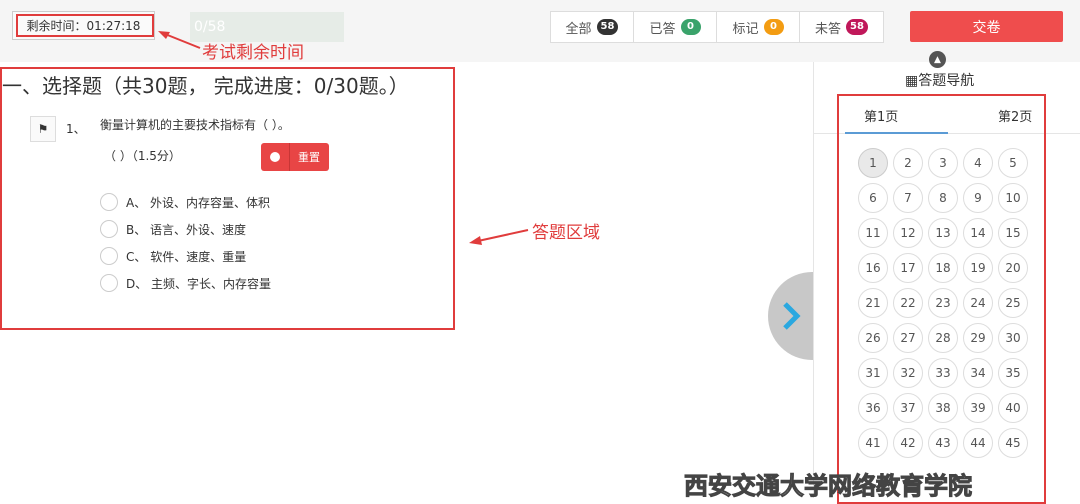  What do you see at coordinates (186, 256) in the screenshot?
I see `option-label: C、 软件、速度、重量` at bounding box center [186, 256].